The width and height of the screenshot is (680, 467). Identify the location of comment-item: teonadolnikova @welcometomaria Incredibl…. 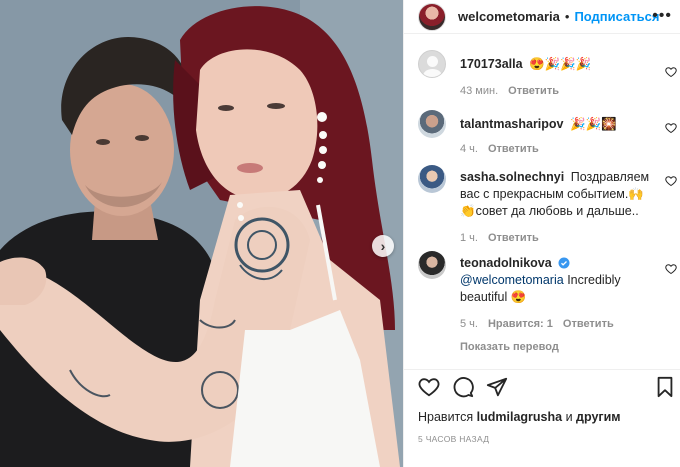
(542, 302).